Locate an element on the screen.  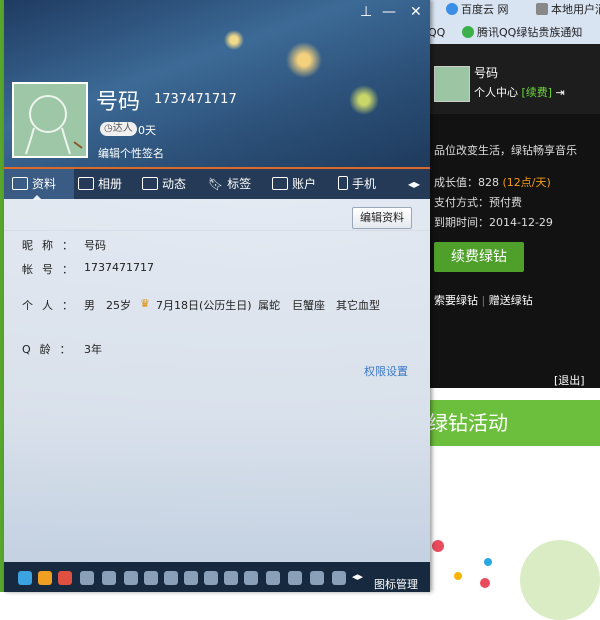
tab-profile: 资料 is located at coordinates (39, 184).